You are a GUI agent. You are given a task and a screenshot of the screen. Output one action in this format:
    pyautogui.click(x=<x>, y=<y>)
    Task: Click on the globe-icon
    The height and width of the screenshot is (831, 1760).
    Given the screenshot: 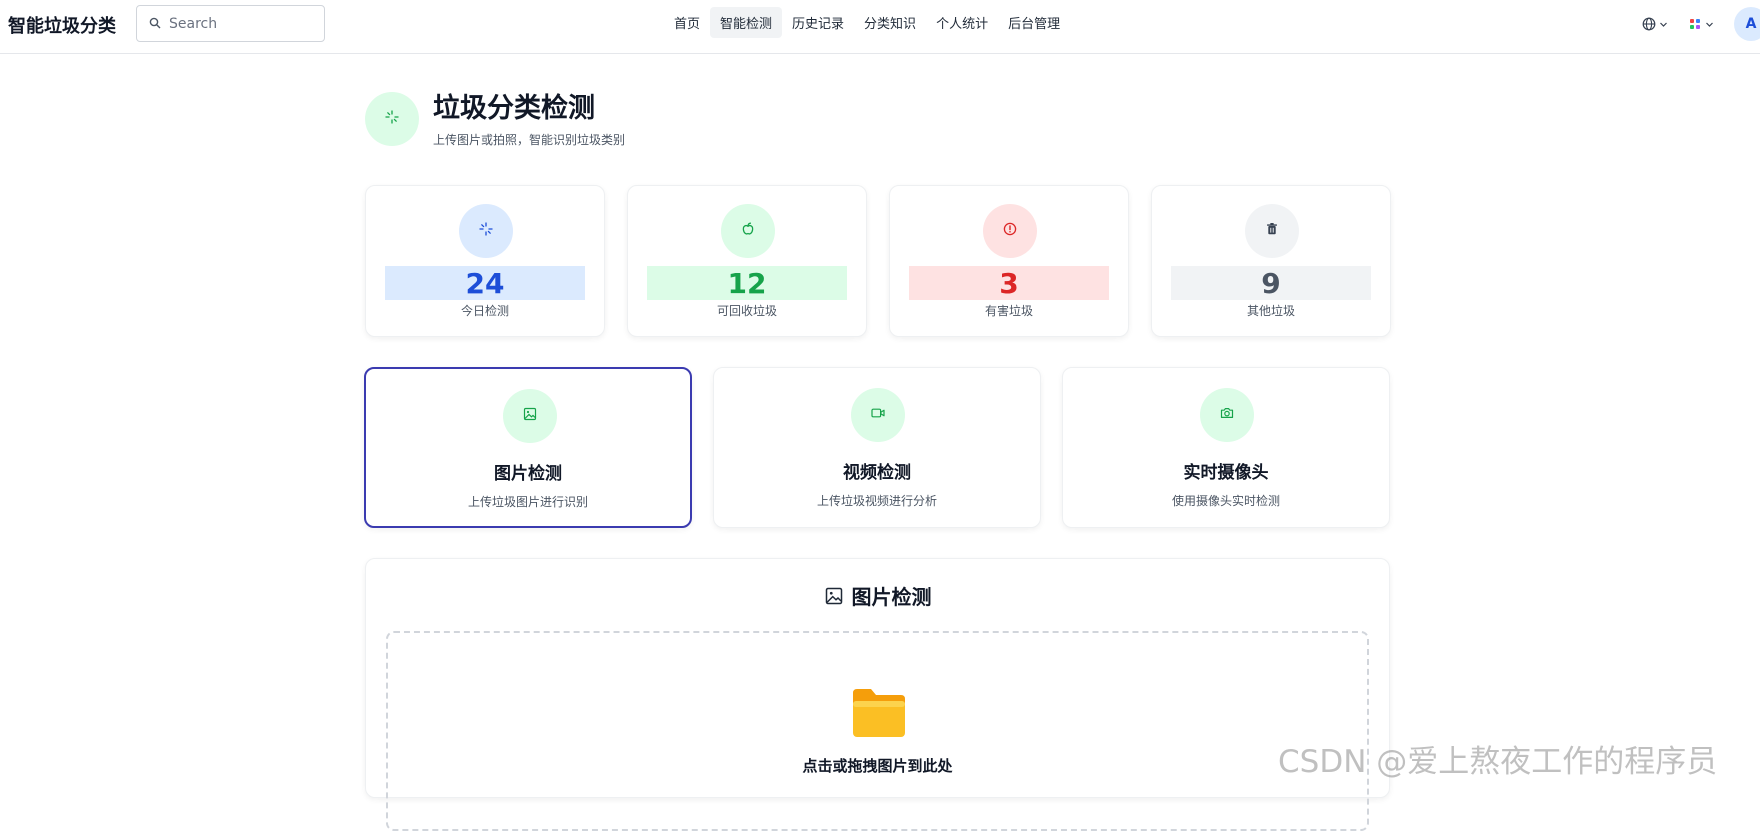 What is the action you would take?
    pyautogui.click(x=1649, y=24)
    